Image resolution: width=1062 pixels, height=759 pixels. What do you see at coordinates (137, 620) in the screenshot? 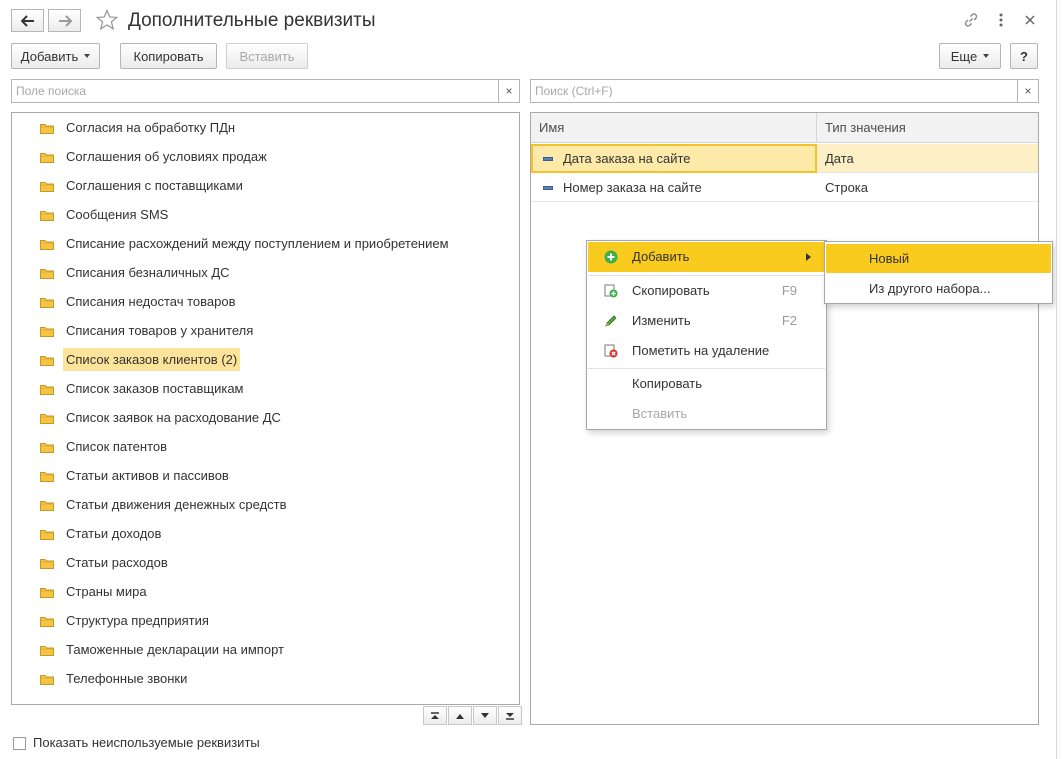
I see `tree-item-label: Структура предприятия` at bounding box center [137, 620].